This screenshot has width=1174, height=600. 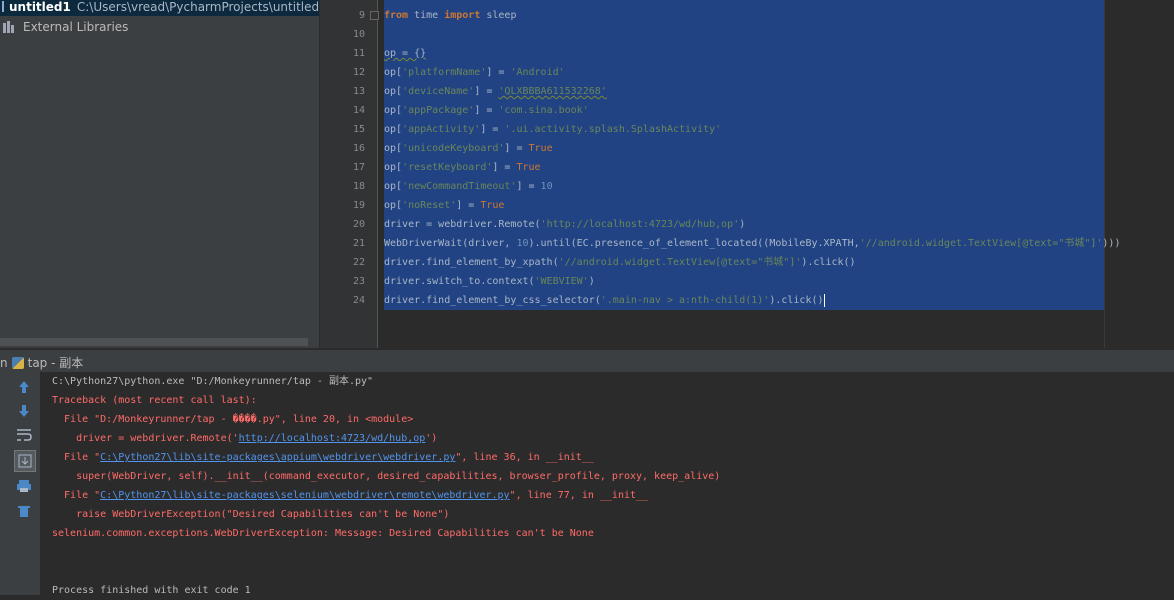 What do you see at coordinates (468, 148) in the screenshot?
I see `code-line-16: op['unicodeKeyboard'] = True` at bounding box center [468, 148].